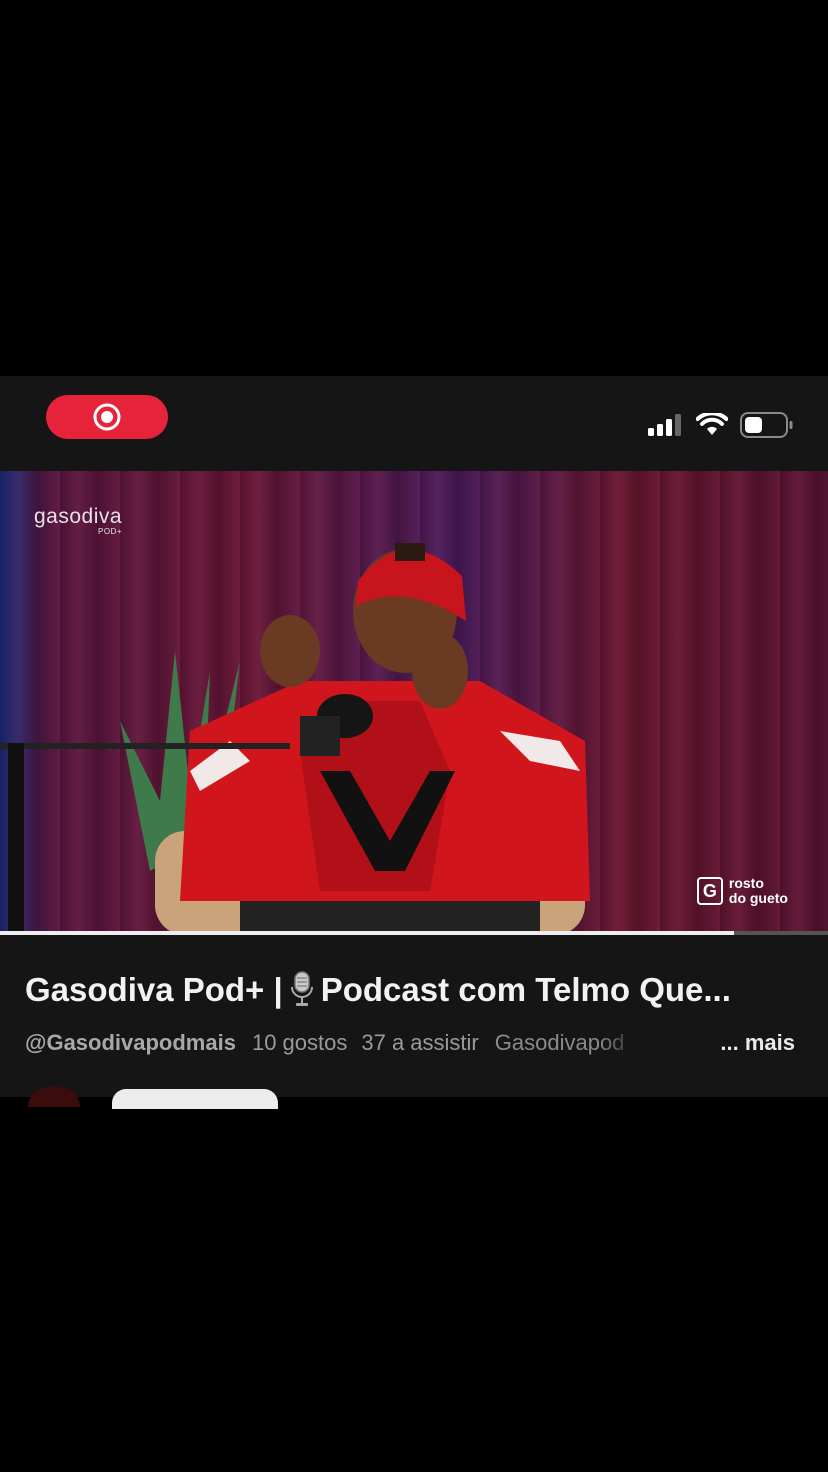 The image size is (828, 1472). I want to click on record-icon, so click(107, 417).